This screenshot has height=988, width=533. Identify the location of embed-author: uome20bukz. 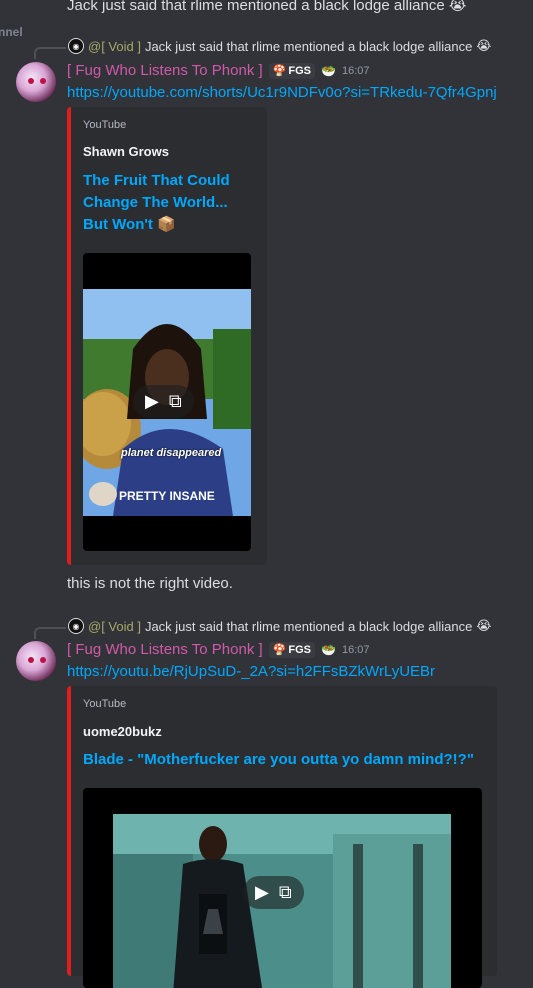
(122, 731).